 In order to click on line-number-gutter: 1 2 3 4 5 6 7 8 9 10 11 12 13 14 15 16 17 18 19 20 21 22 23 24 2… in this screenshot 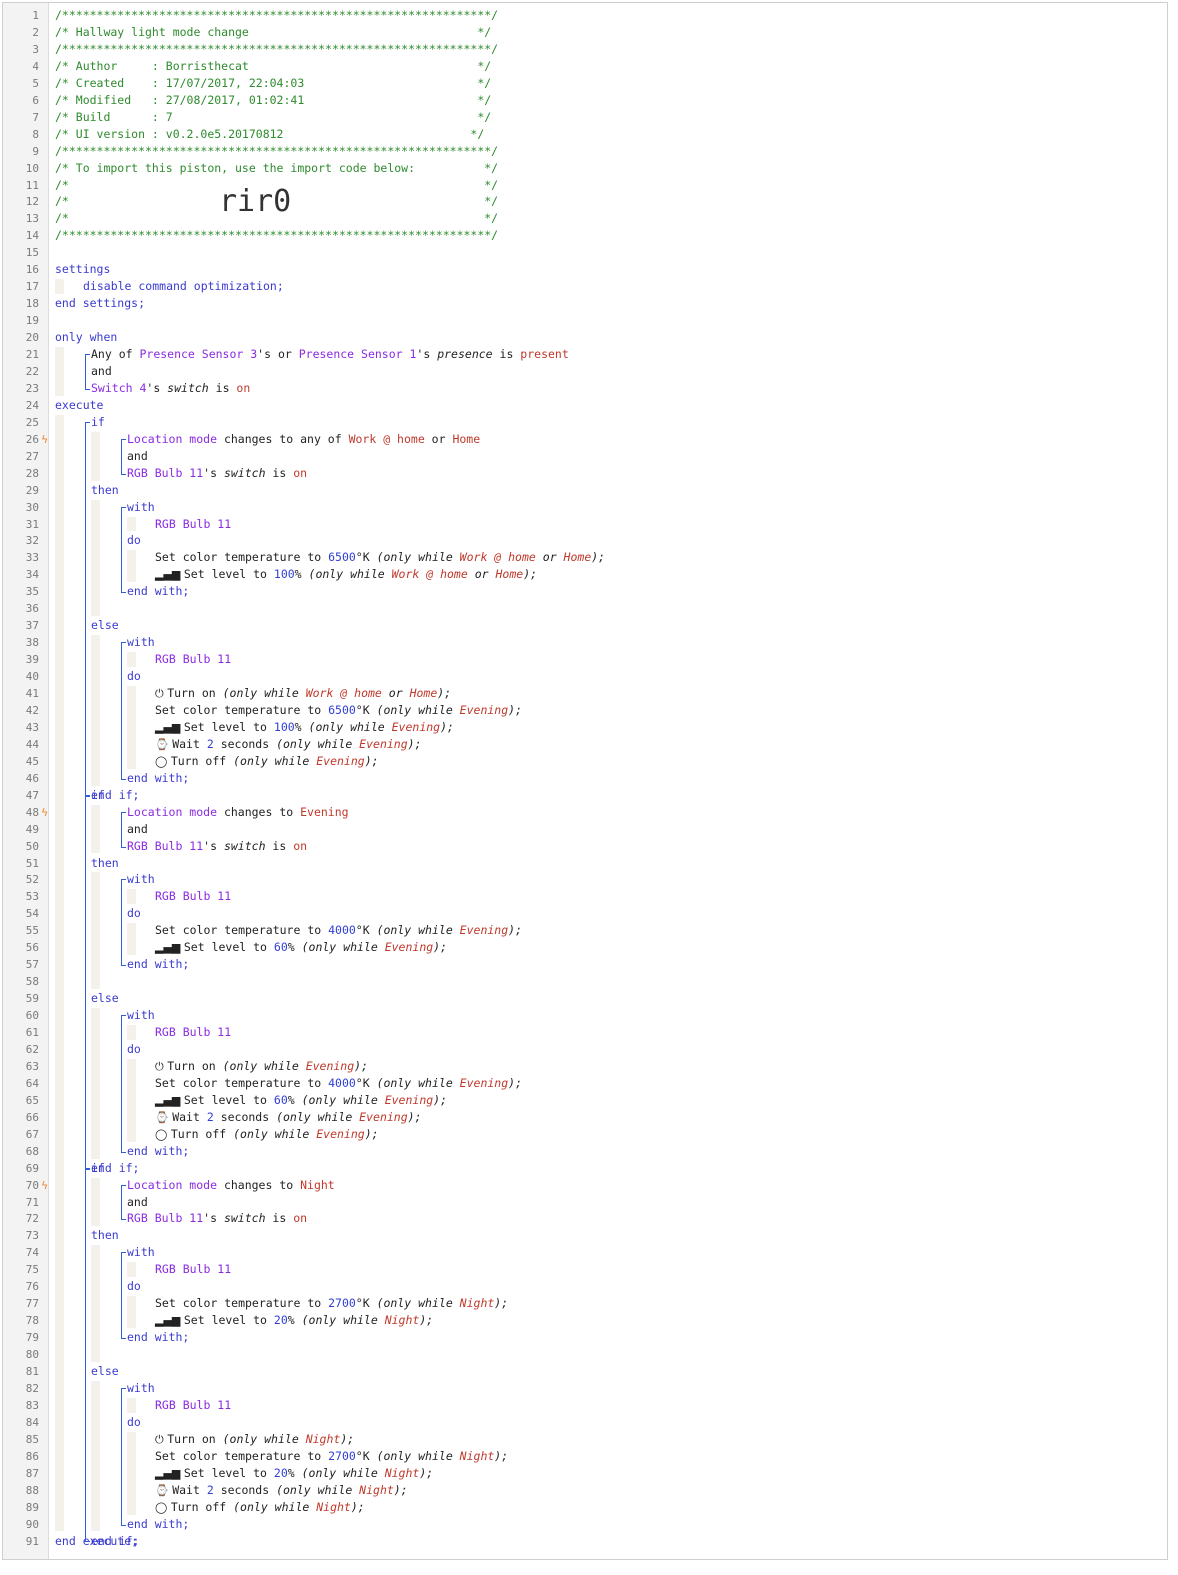, I will do `click(26, 781)`.